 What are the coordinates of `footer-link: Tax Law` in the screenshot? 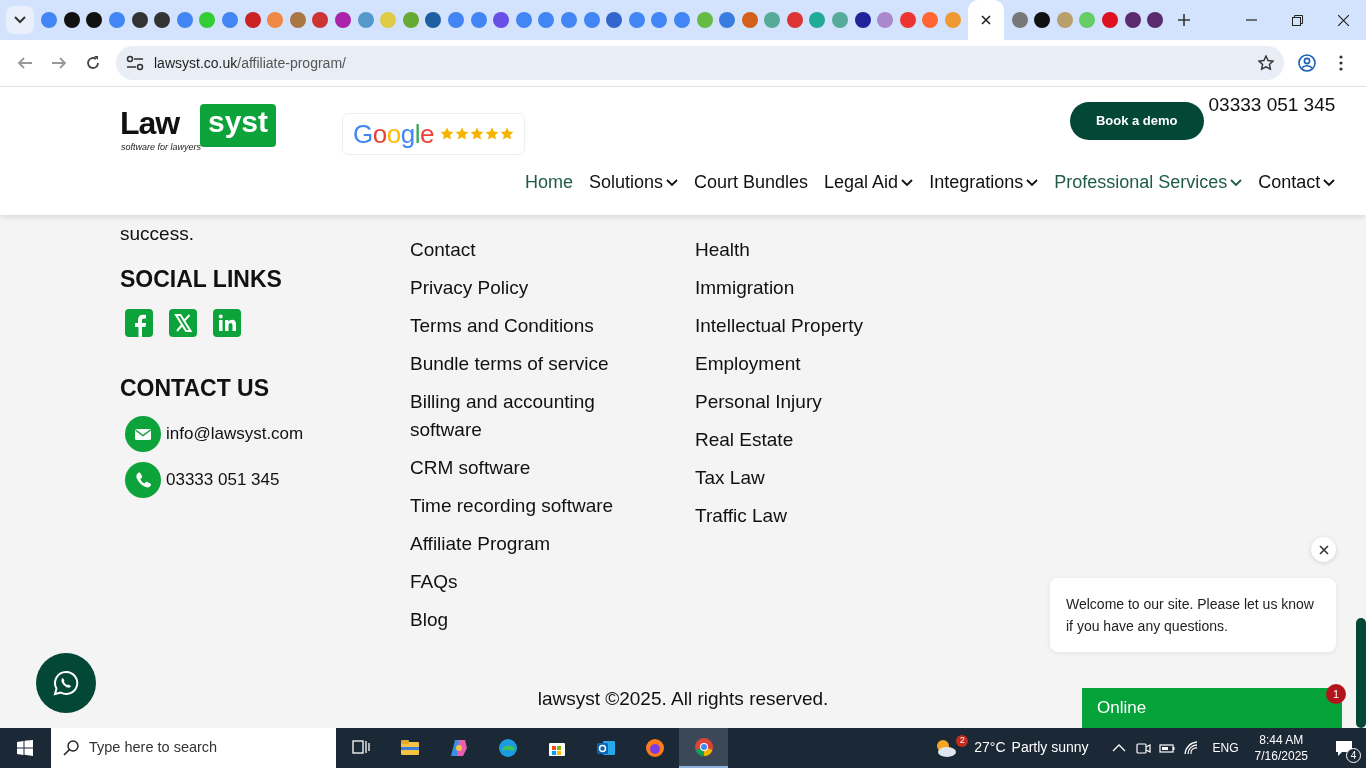 It's located at (815, 478).